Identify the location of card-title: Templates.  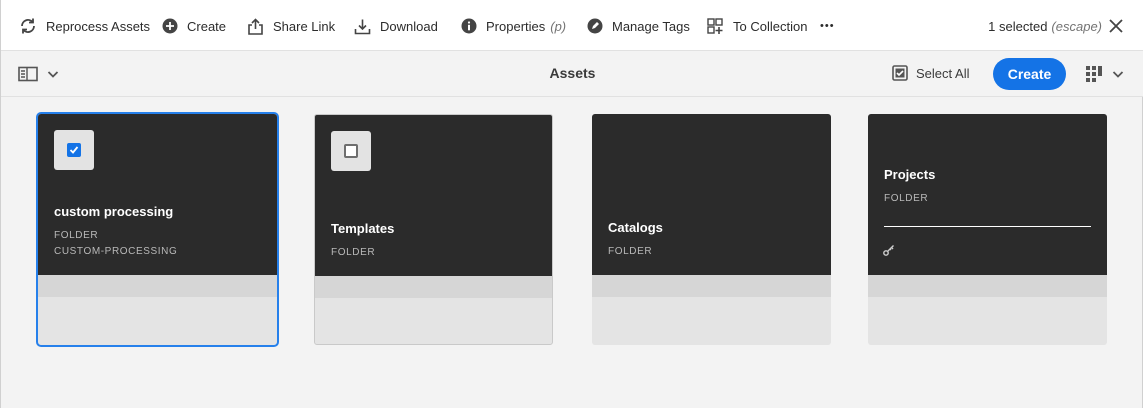
(363, 228).